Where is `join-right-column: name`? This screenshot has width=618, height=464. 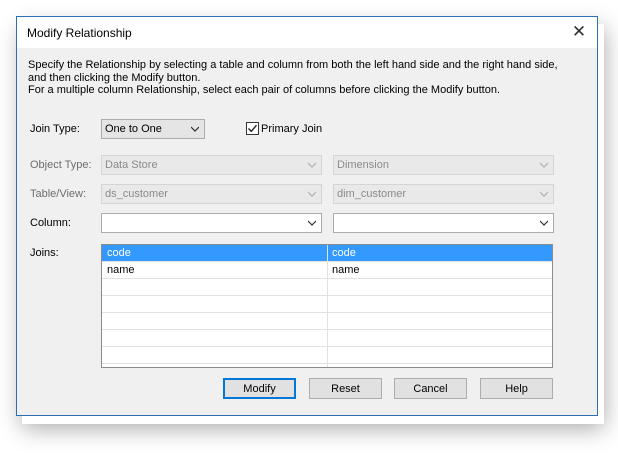 join-right-column: name is located at coordinates (346, 270).